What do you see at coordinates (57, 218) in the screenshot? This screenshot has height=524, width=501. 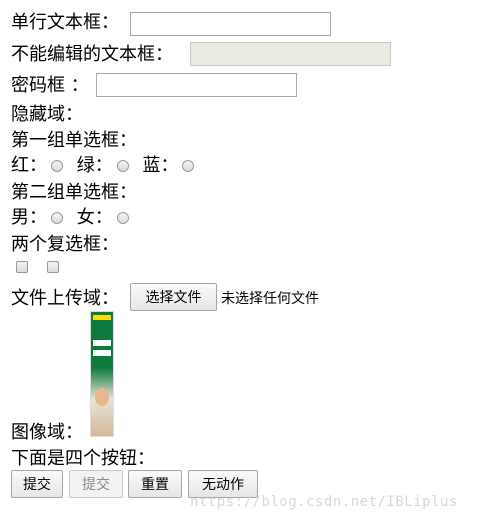 I see `radio-male` at bounding box center [57, 218].